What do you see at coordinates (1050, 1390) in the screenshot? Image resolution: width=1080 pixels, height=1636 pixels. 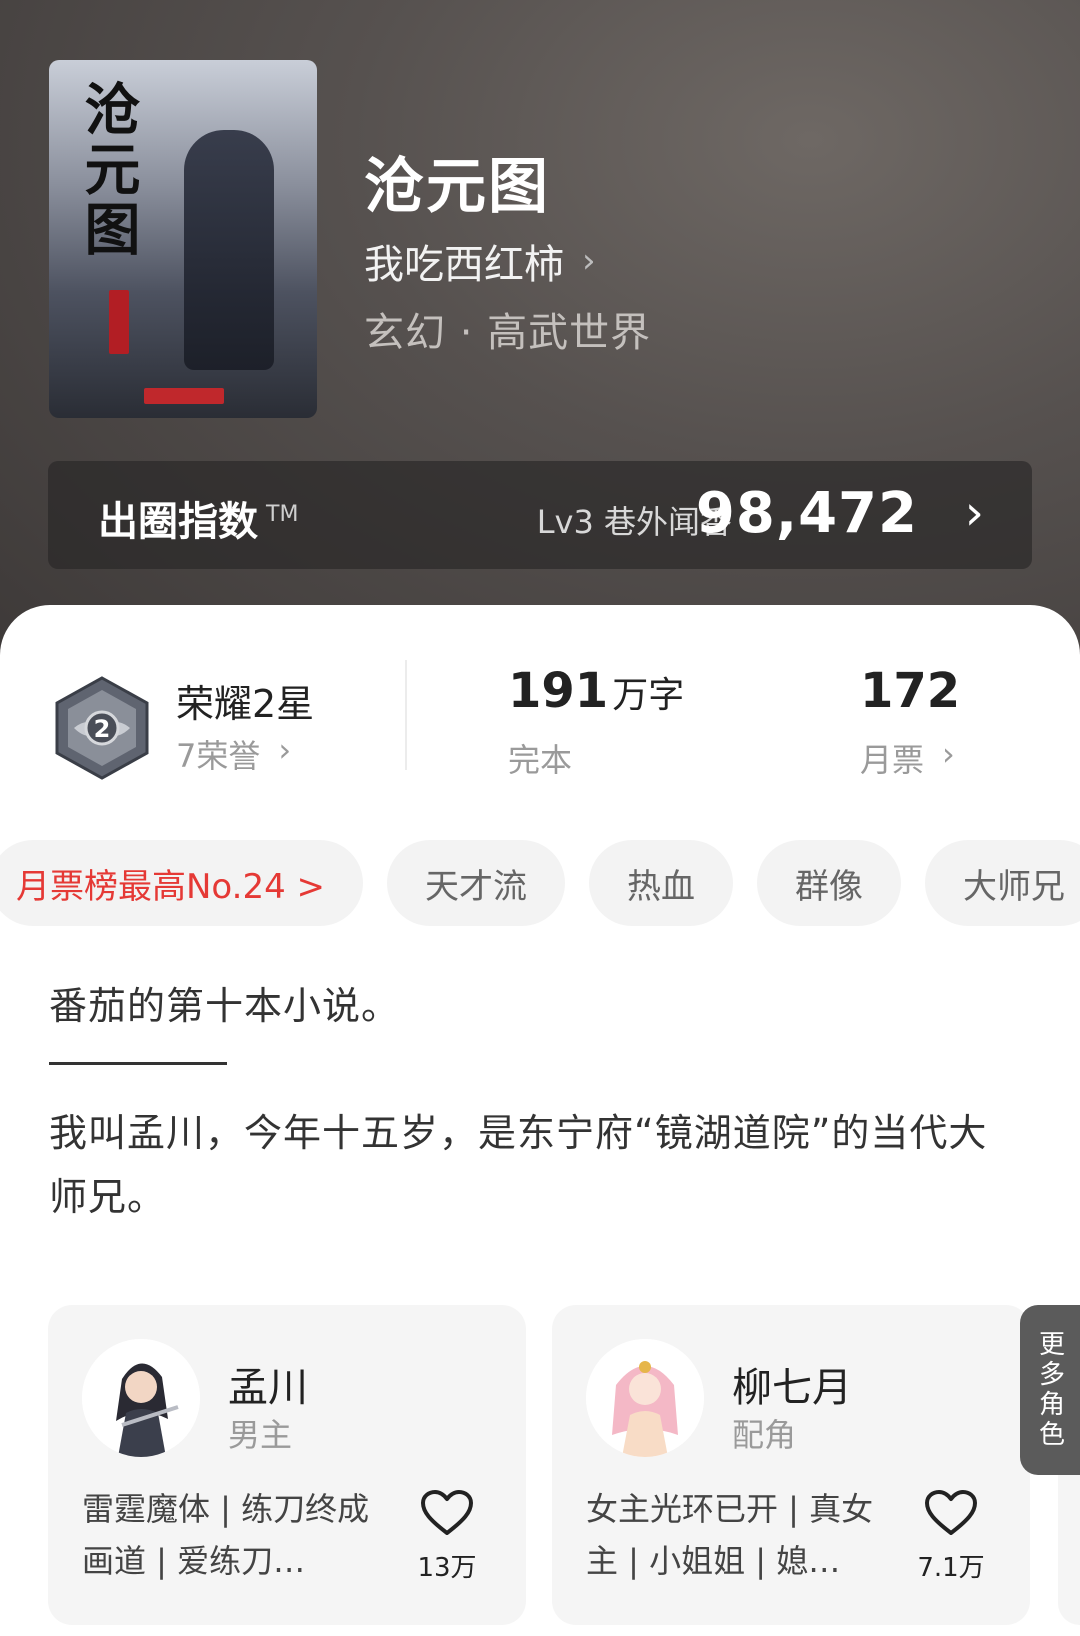 I see `more-characters-button: 更多角色` at bounding box center [1050, 1390].